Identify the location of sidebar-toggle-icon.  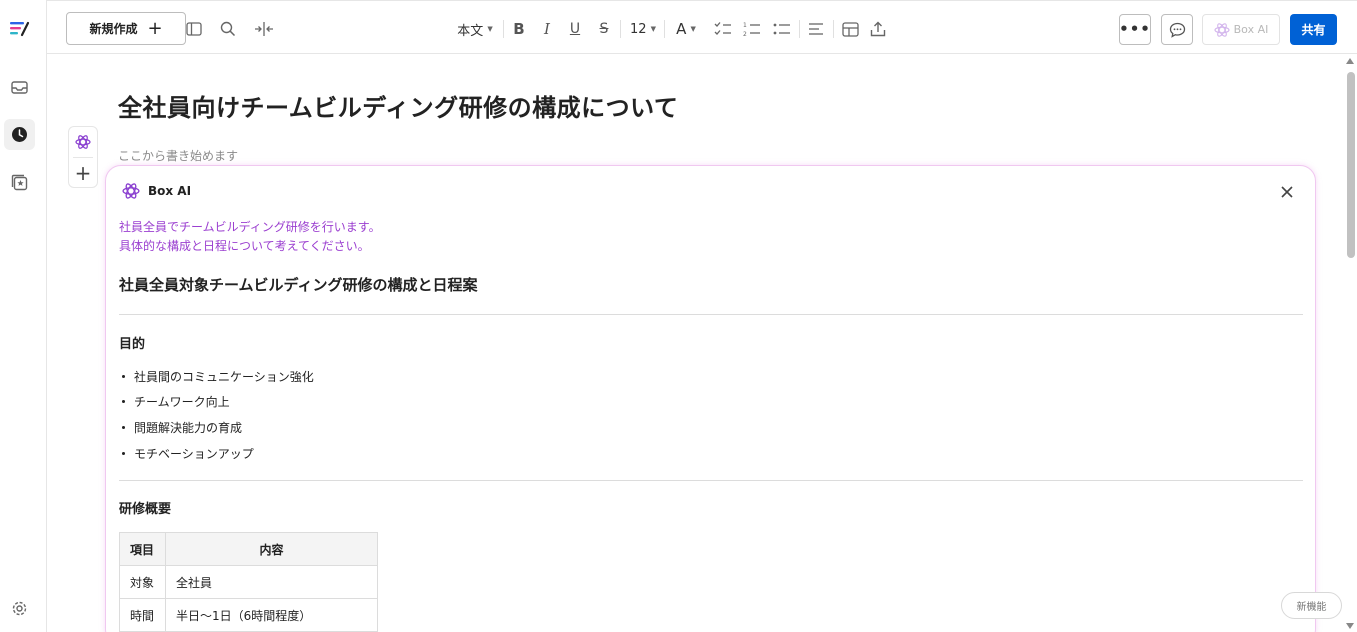
(194, 29).